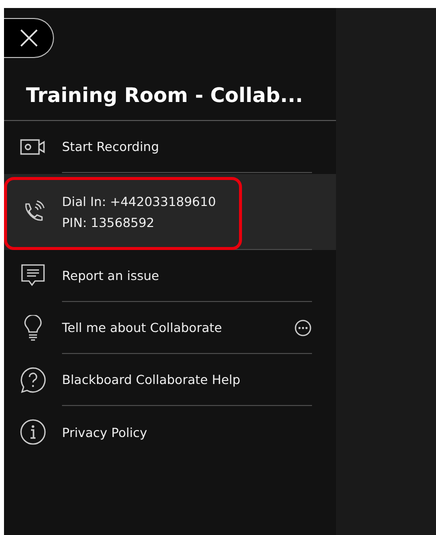 This screenshot has width=436, height=535. I want to click on item-label: Privacy Policy, so click(105, 432).